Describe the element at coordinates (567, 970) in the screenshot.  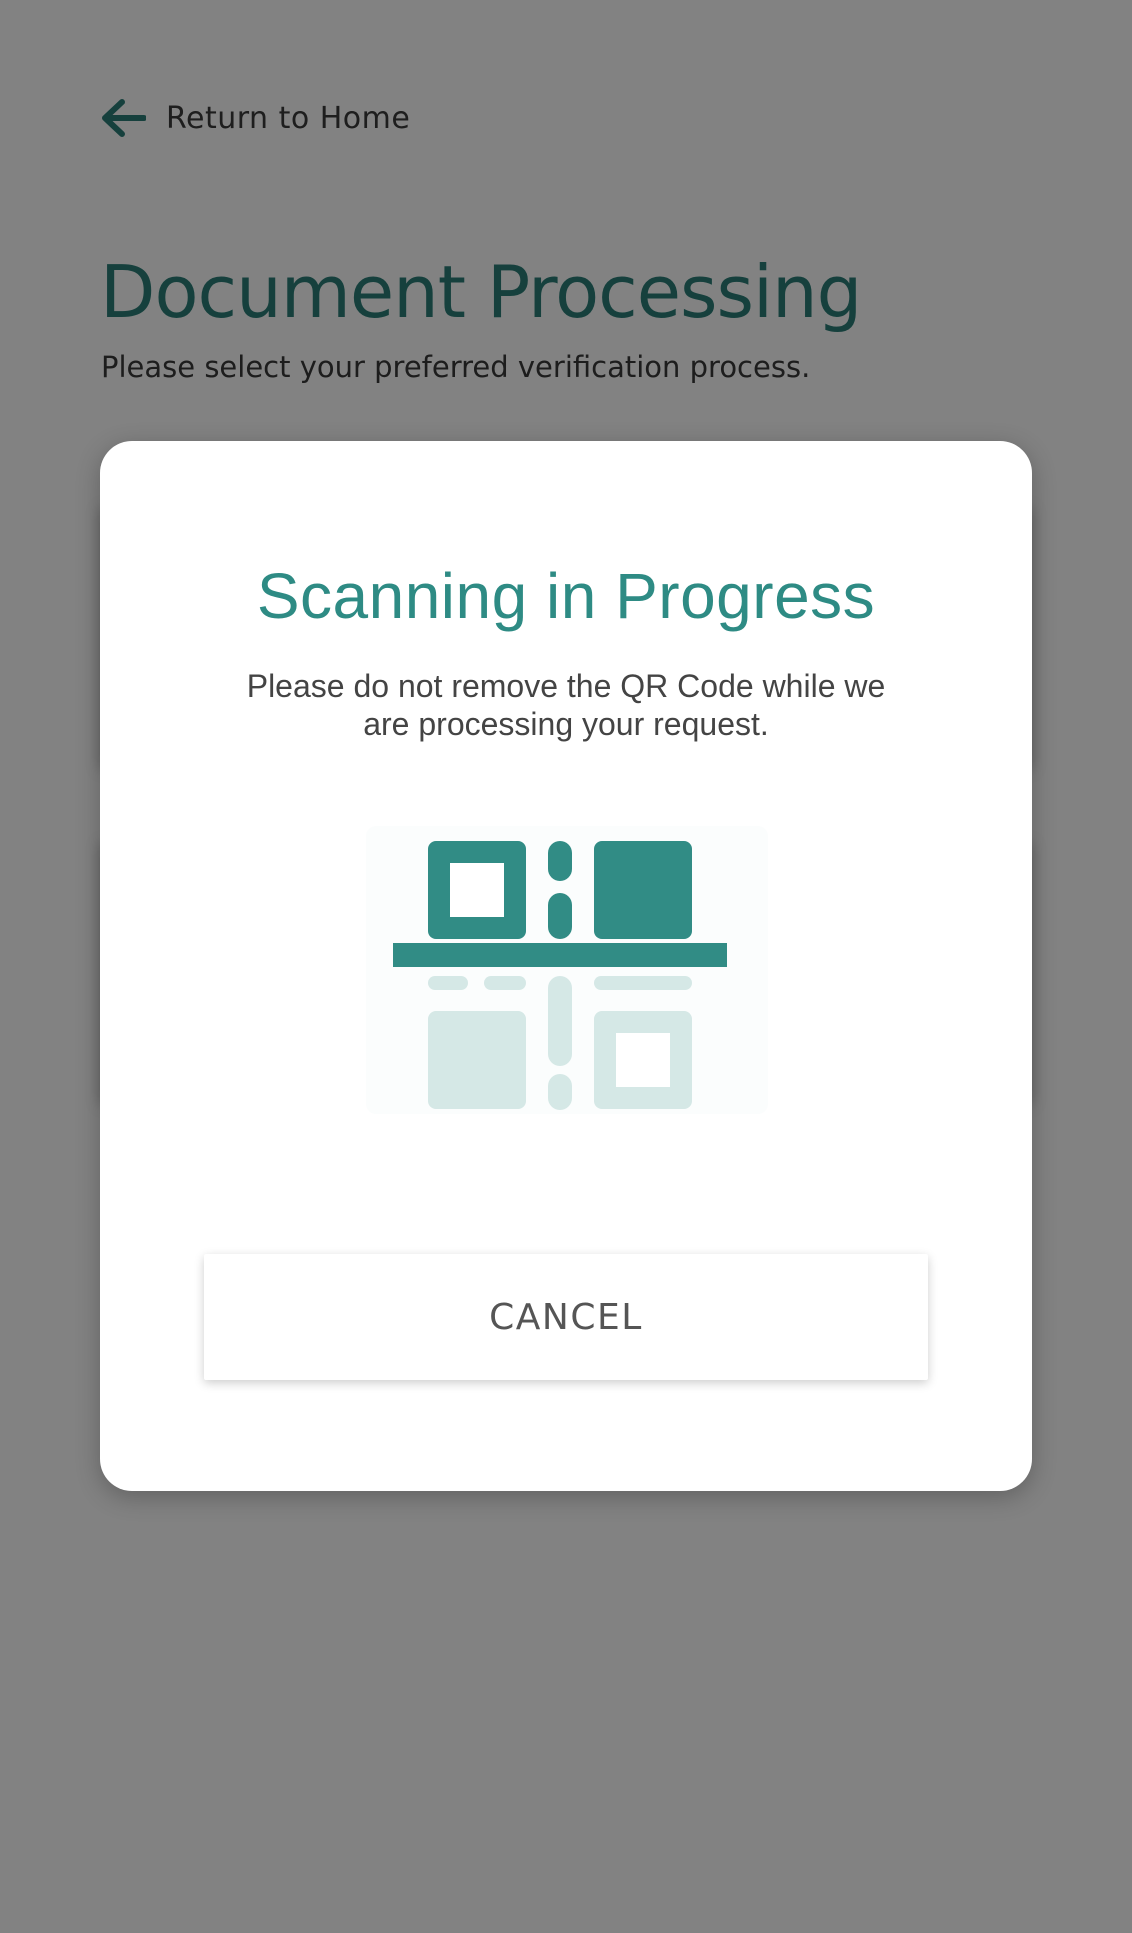
I see `qr-code-scan-icon` at that location.